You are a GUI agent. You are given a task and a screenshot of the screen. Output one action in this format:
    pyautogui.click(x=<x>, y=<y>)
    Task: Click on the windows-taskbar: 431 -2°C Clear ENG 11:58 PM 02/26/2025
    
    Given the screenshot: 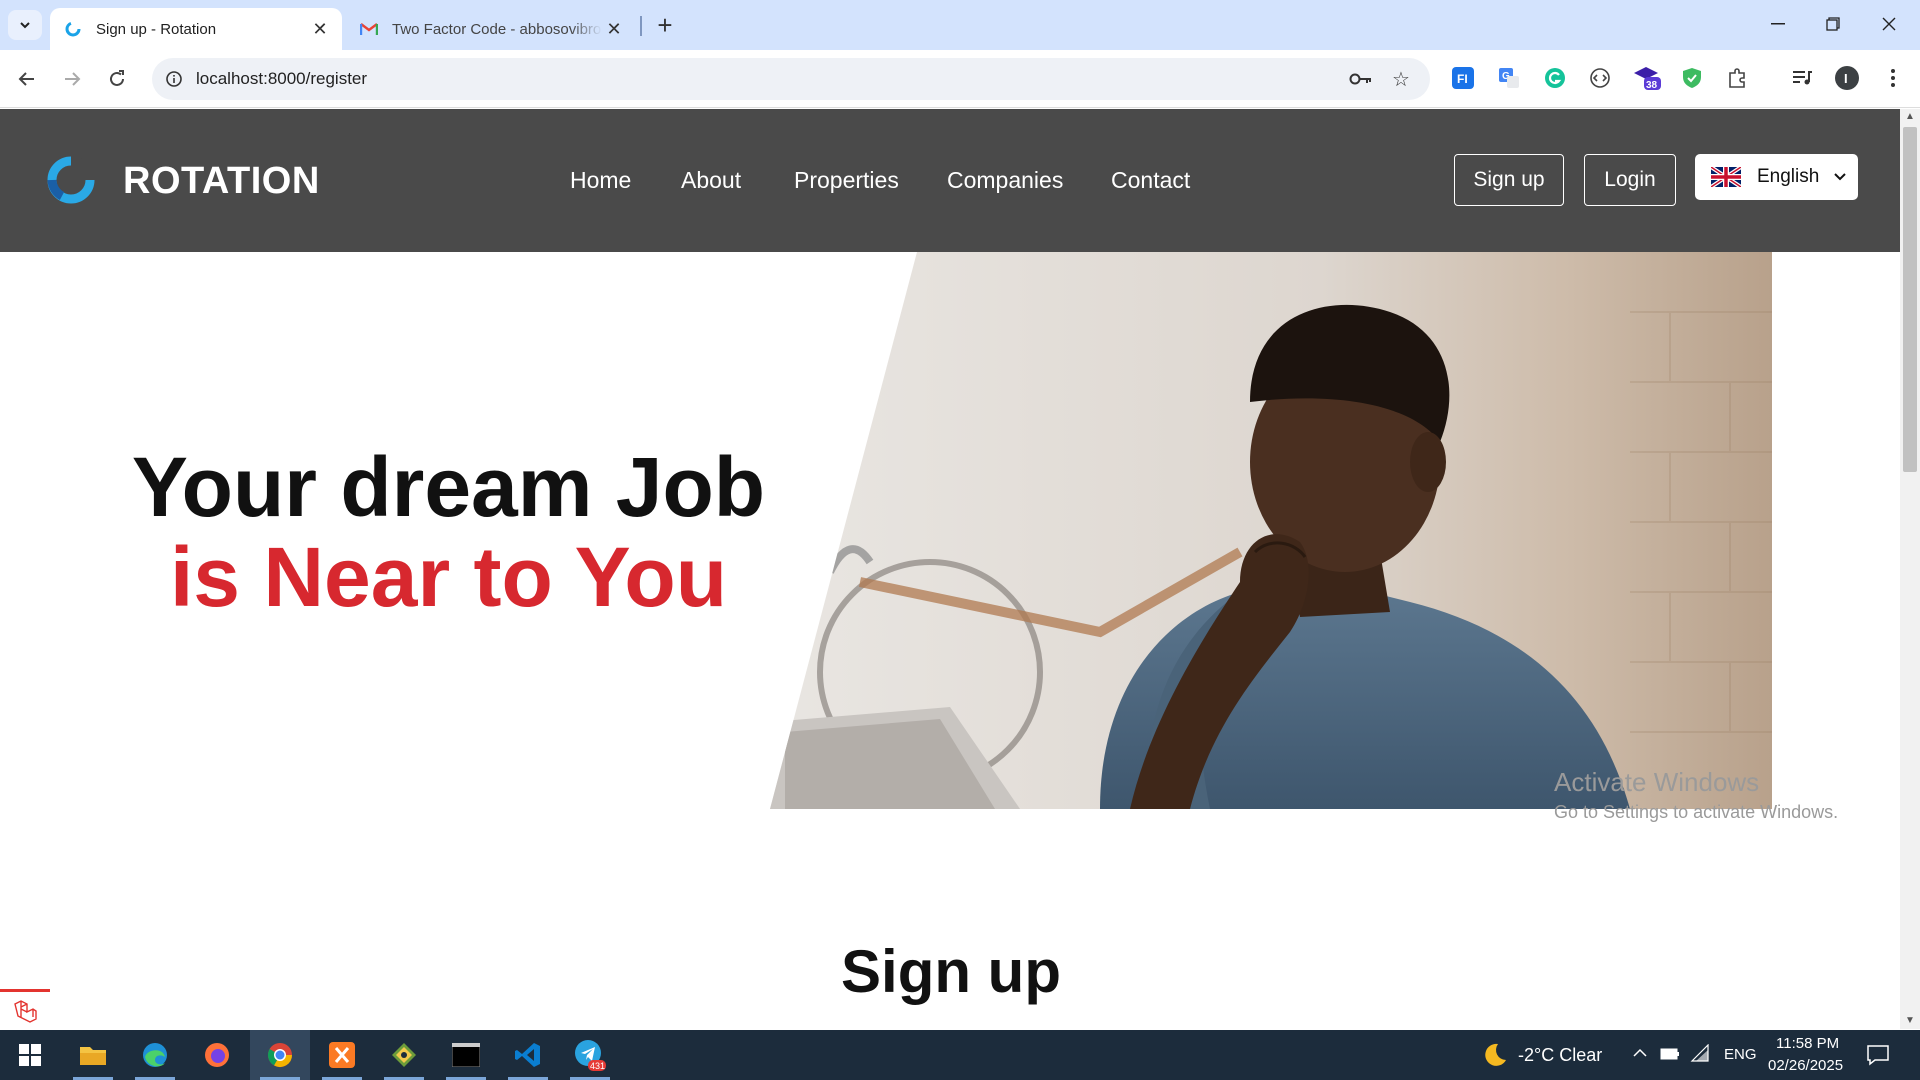 What is the action you would take?
    pyautogui.click(x=960, y=1055)
    